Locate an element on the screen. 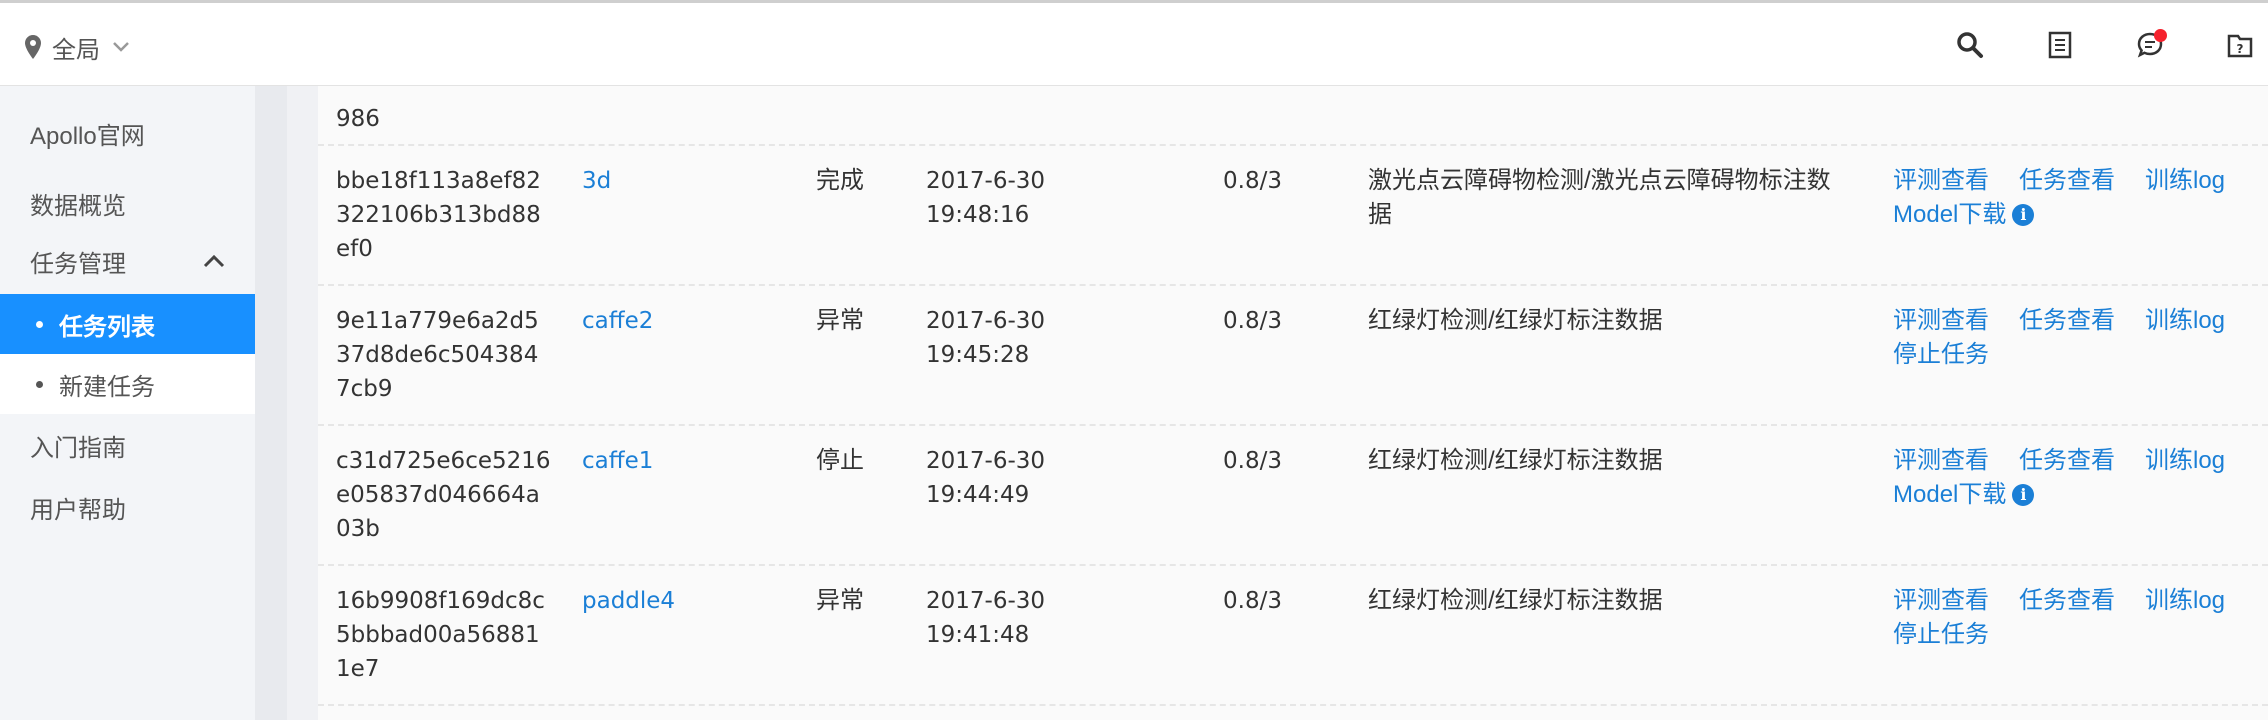  region-label: 全局 is located at coordinates (76, 50).